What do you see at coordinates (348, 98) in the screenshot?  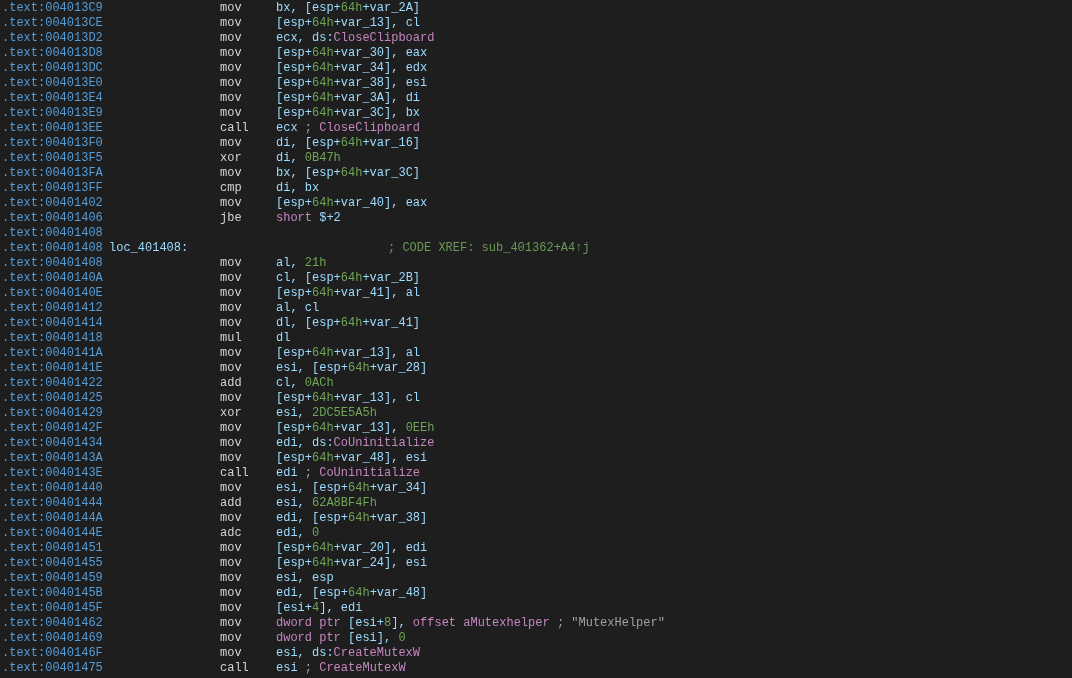 I see `operand-text: [esp+64h+var_3A], di` at bounding box center [348, 98].